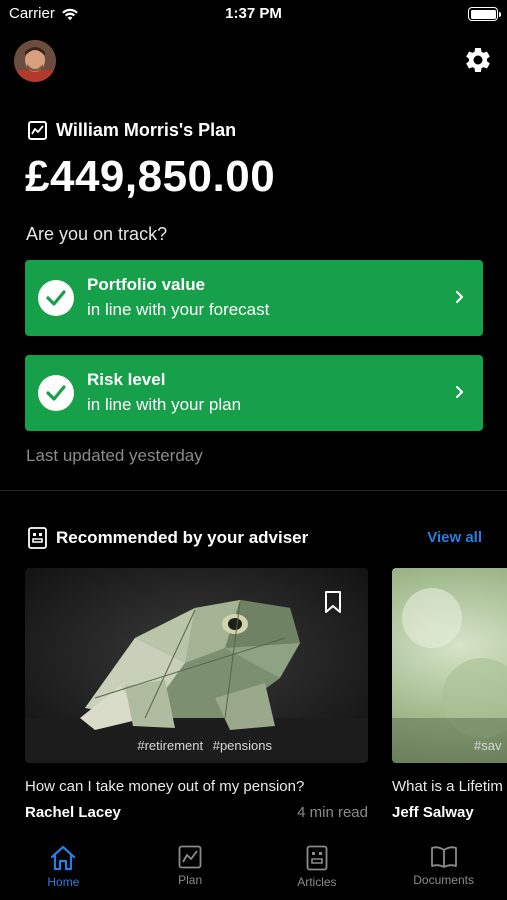  I want to click on tab-label: Articles, so click(317, 882).